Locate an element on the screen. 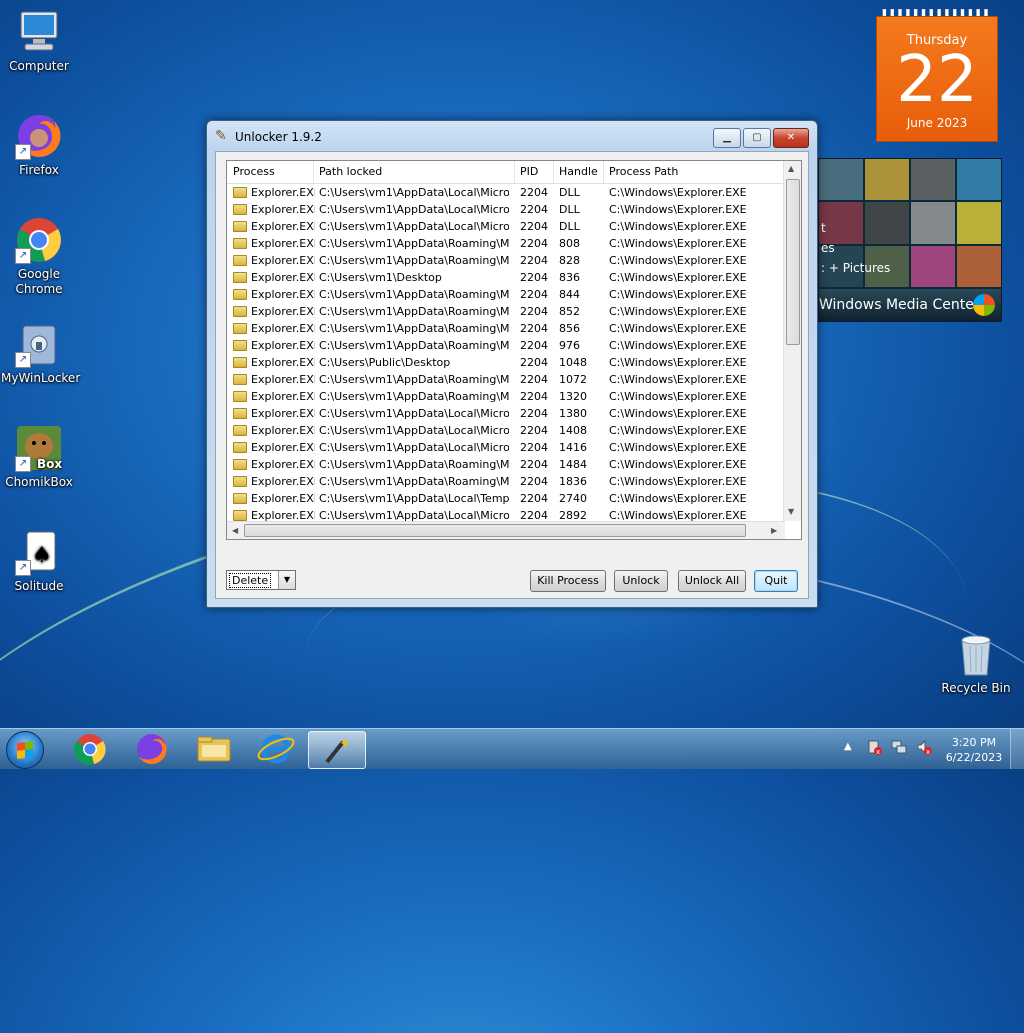  vertical-scrollbar: ▲ ▼ is located at coordinates (792, 341).